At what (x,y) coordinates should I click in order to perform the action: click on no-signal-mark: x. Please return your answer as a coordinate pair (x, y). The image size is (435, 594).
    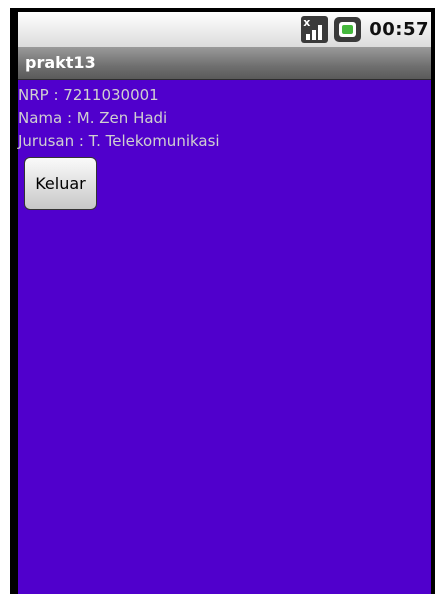
    Looking at the image, I should click on (307, 22).